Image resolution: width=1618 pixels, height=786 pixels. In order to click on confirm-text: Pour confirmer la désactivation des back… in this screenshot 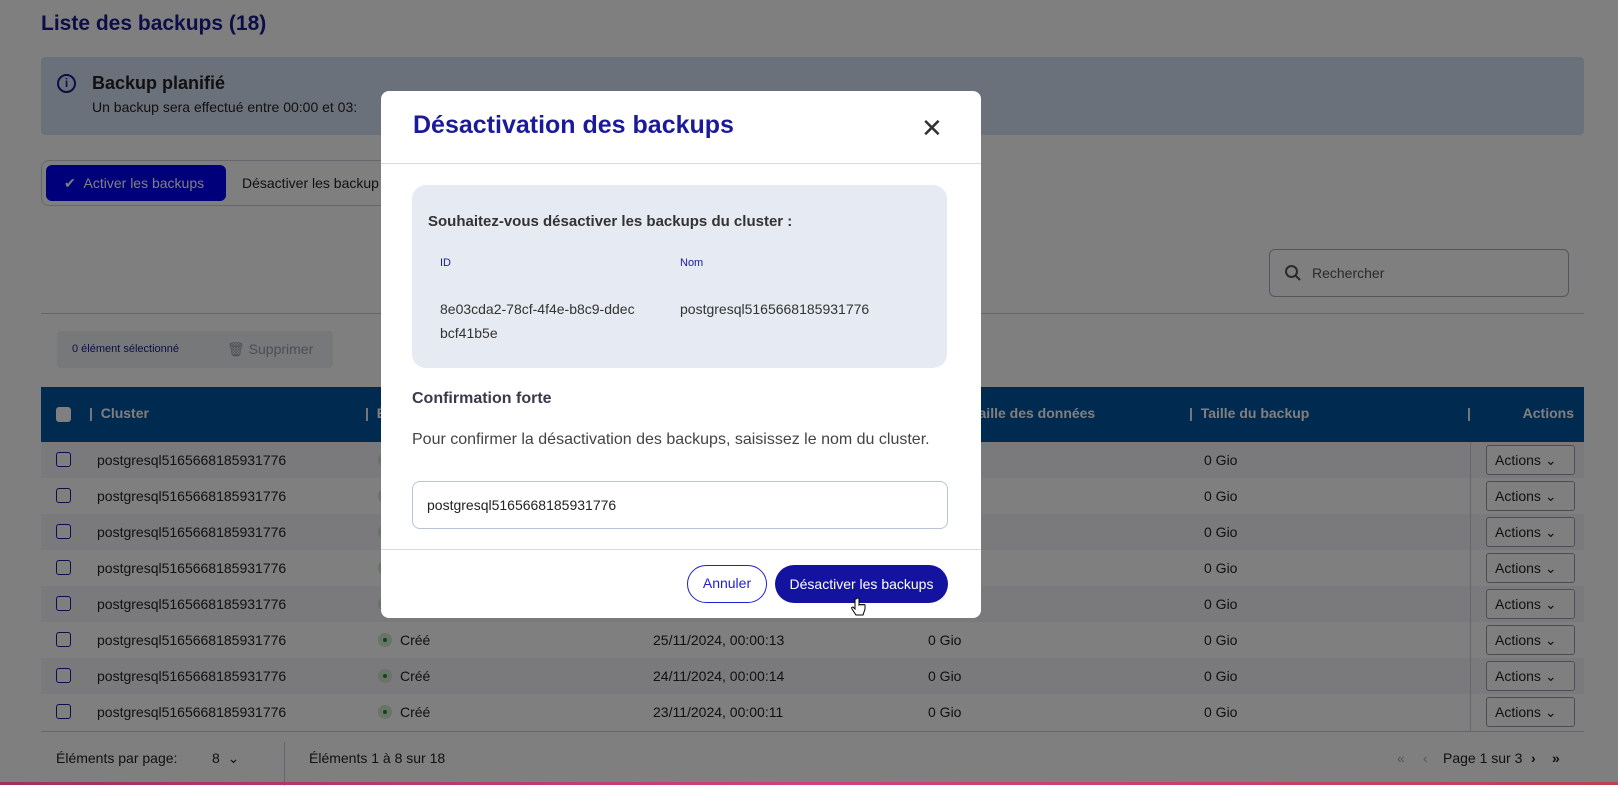, I will do `click(671, 439)`.